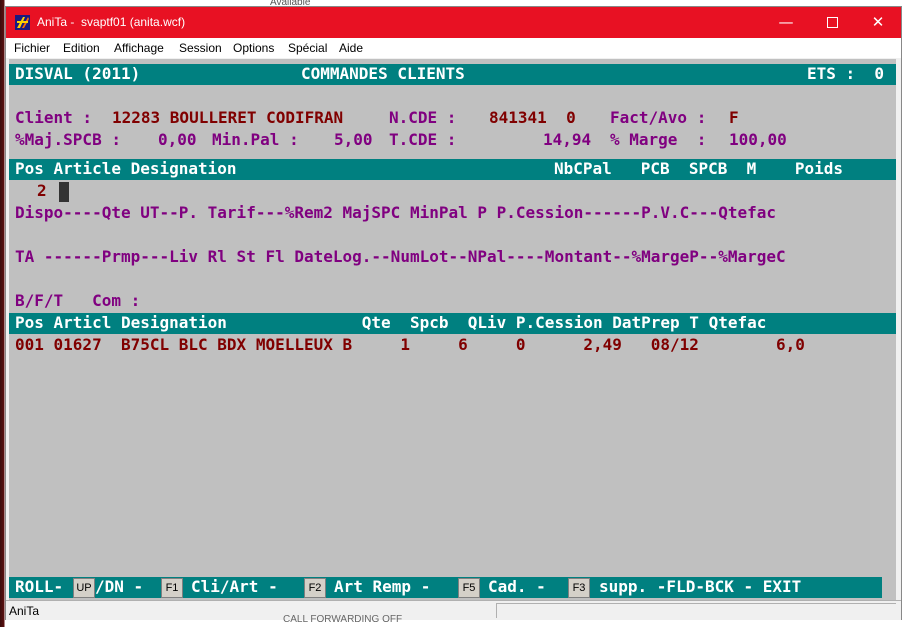 This screenshot has width=906, height=627. Describe the element at coordinates (579, 588) in the screenshot. I see `f3-key-button: F3` at that location.